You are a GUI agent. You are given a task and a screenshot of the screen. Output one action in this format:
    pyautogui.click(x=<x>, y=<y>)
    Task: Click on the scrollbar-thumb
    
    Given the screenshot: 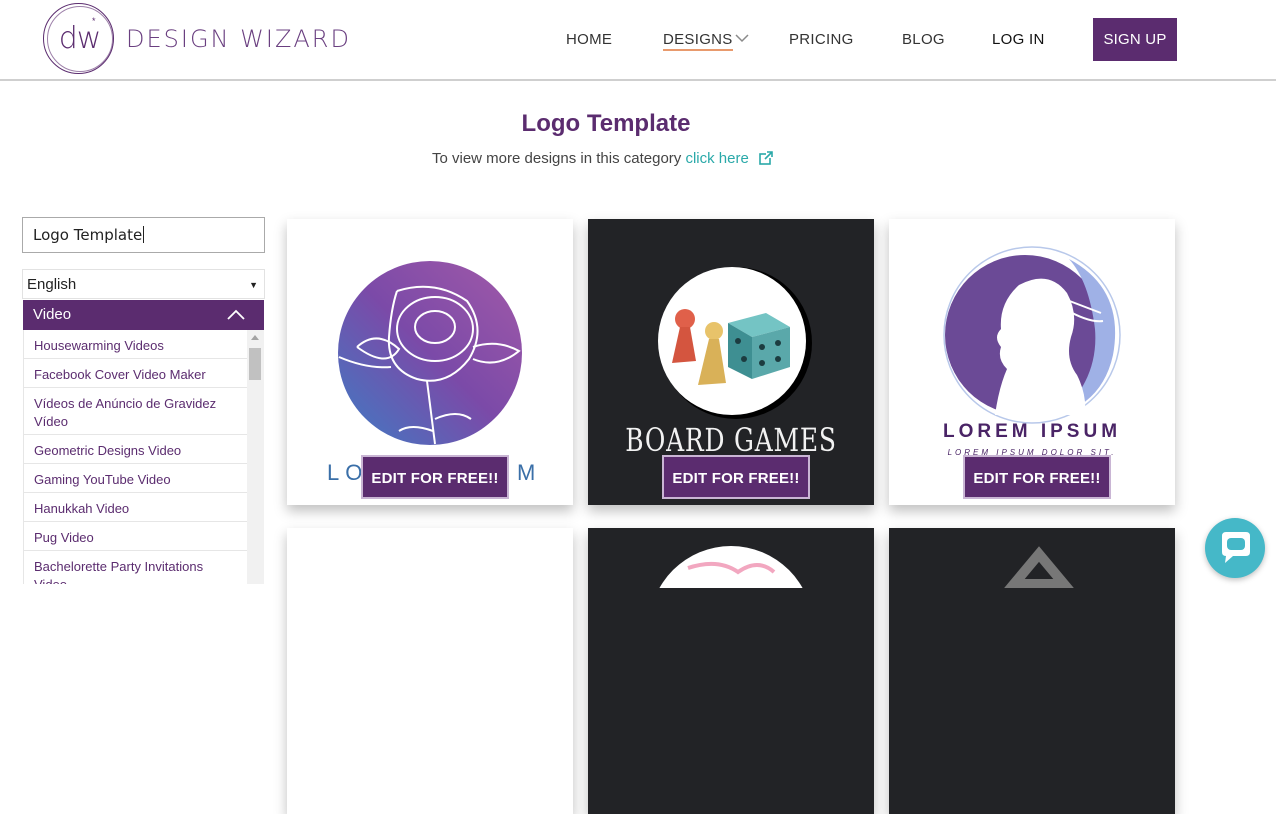 What is the action you would take?
    pyautogui.click(x=255, y=364)
    